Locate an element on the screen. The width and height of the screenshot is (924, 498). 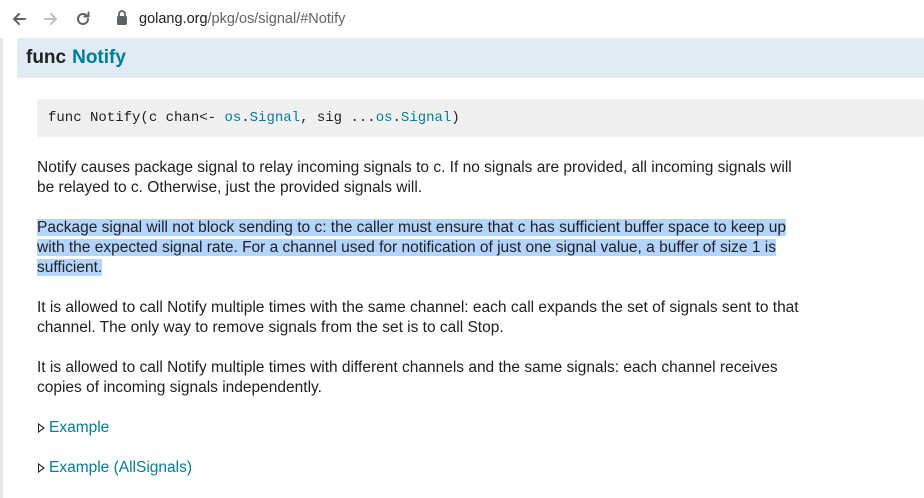
arrow-left-icon is located at coordinates (19, 19).